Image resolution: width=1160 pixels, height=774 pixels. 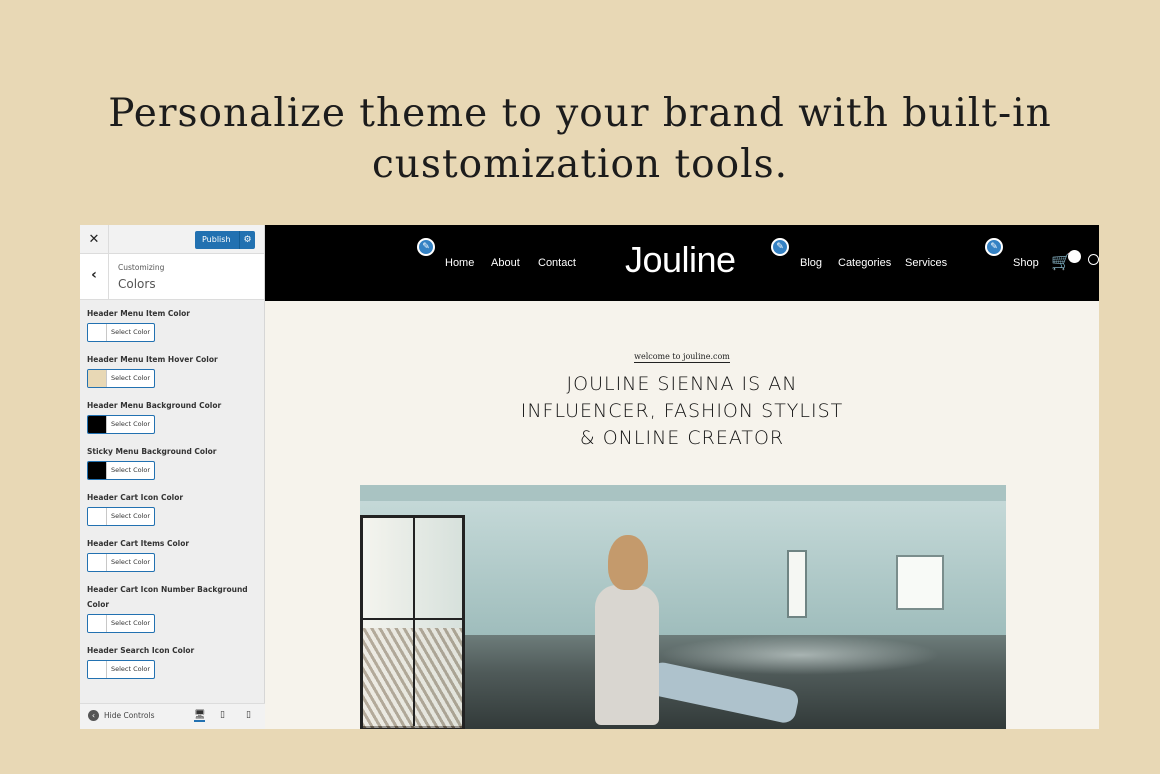 What do you see at coordinates (627, 655) in the screenshot?
I see `photo-figure` at bounding box center [627, 655].